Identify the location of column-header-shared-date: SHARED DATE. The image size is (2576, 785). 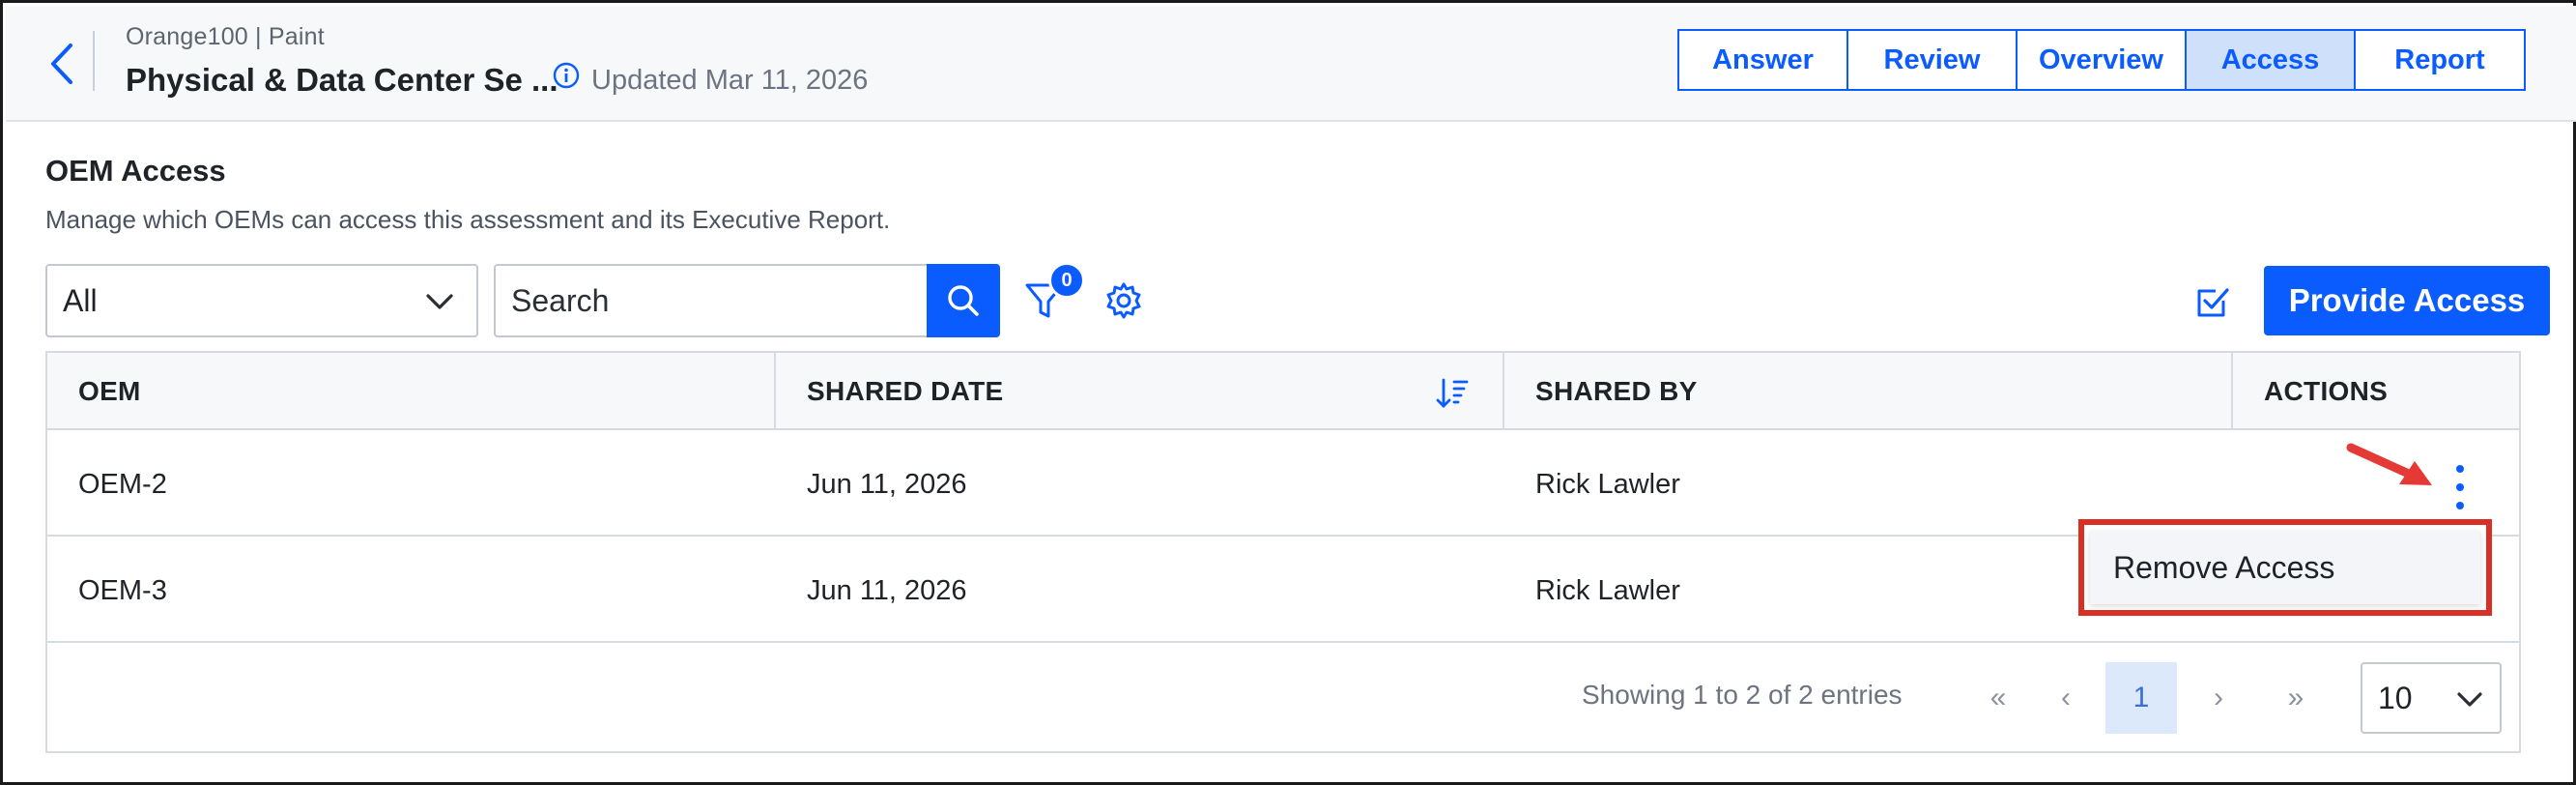
(1140, 391).